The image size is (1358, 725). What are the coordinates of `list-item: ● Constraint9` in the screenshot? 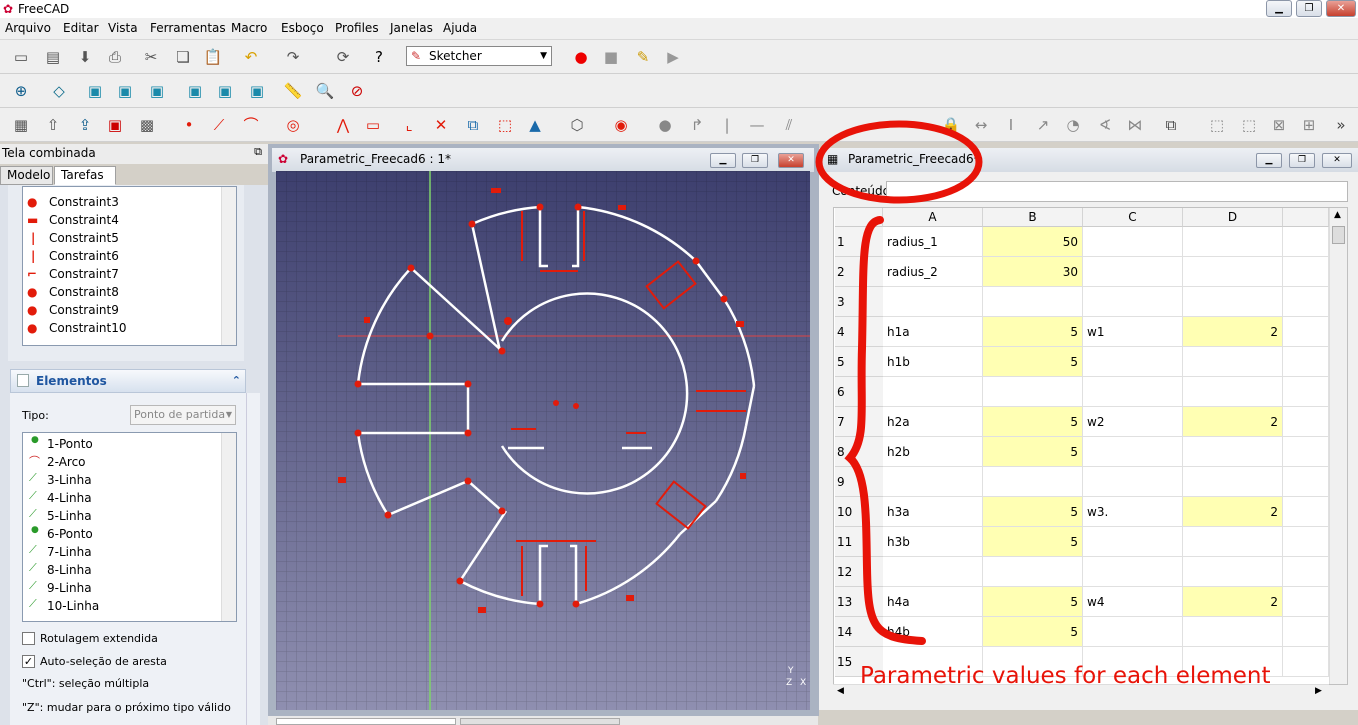 It's located at (131, 310).